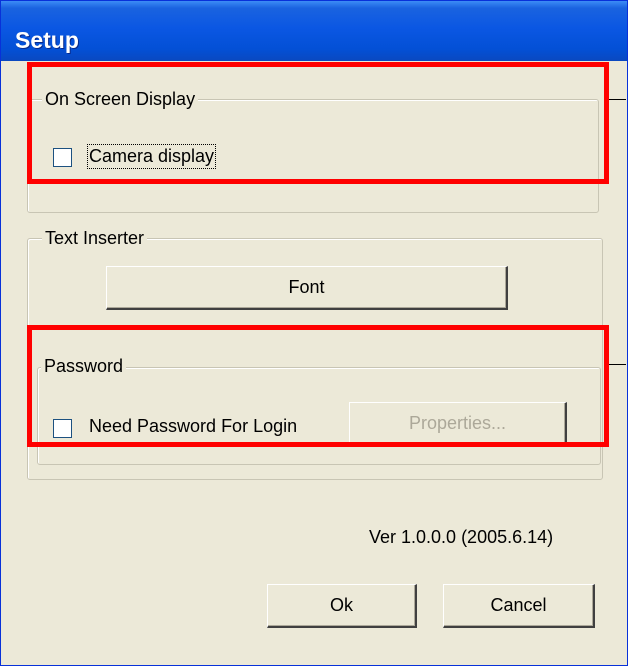 The height and width of the screenshot is (666, 628). I want to click on window-title: Setup, so click(47, 40).